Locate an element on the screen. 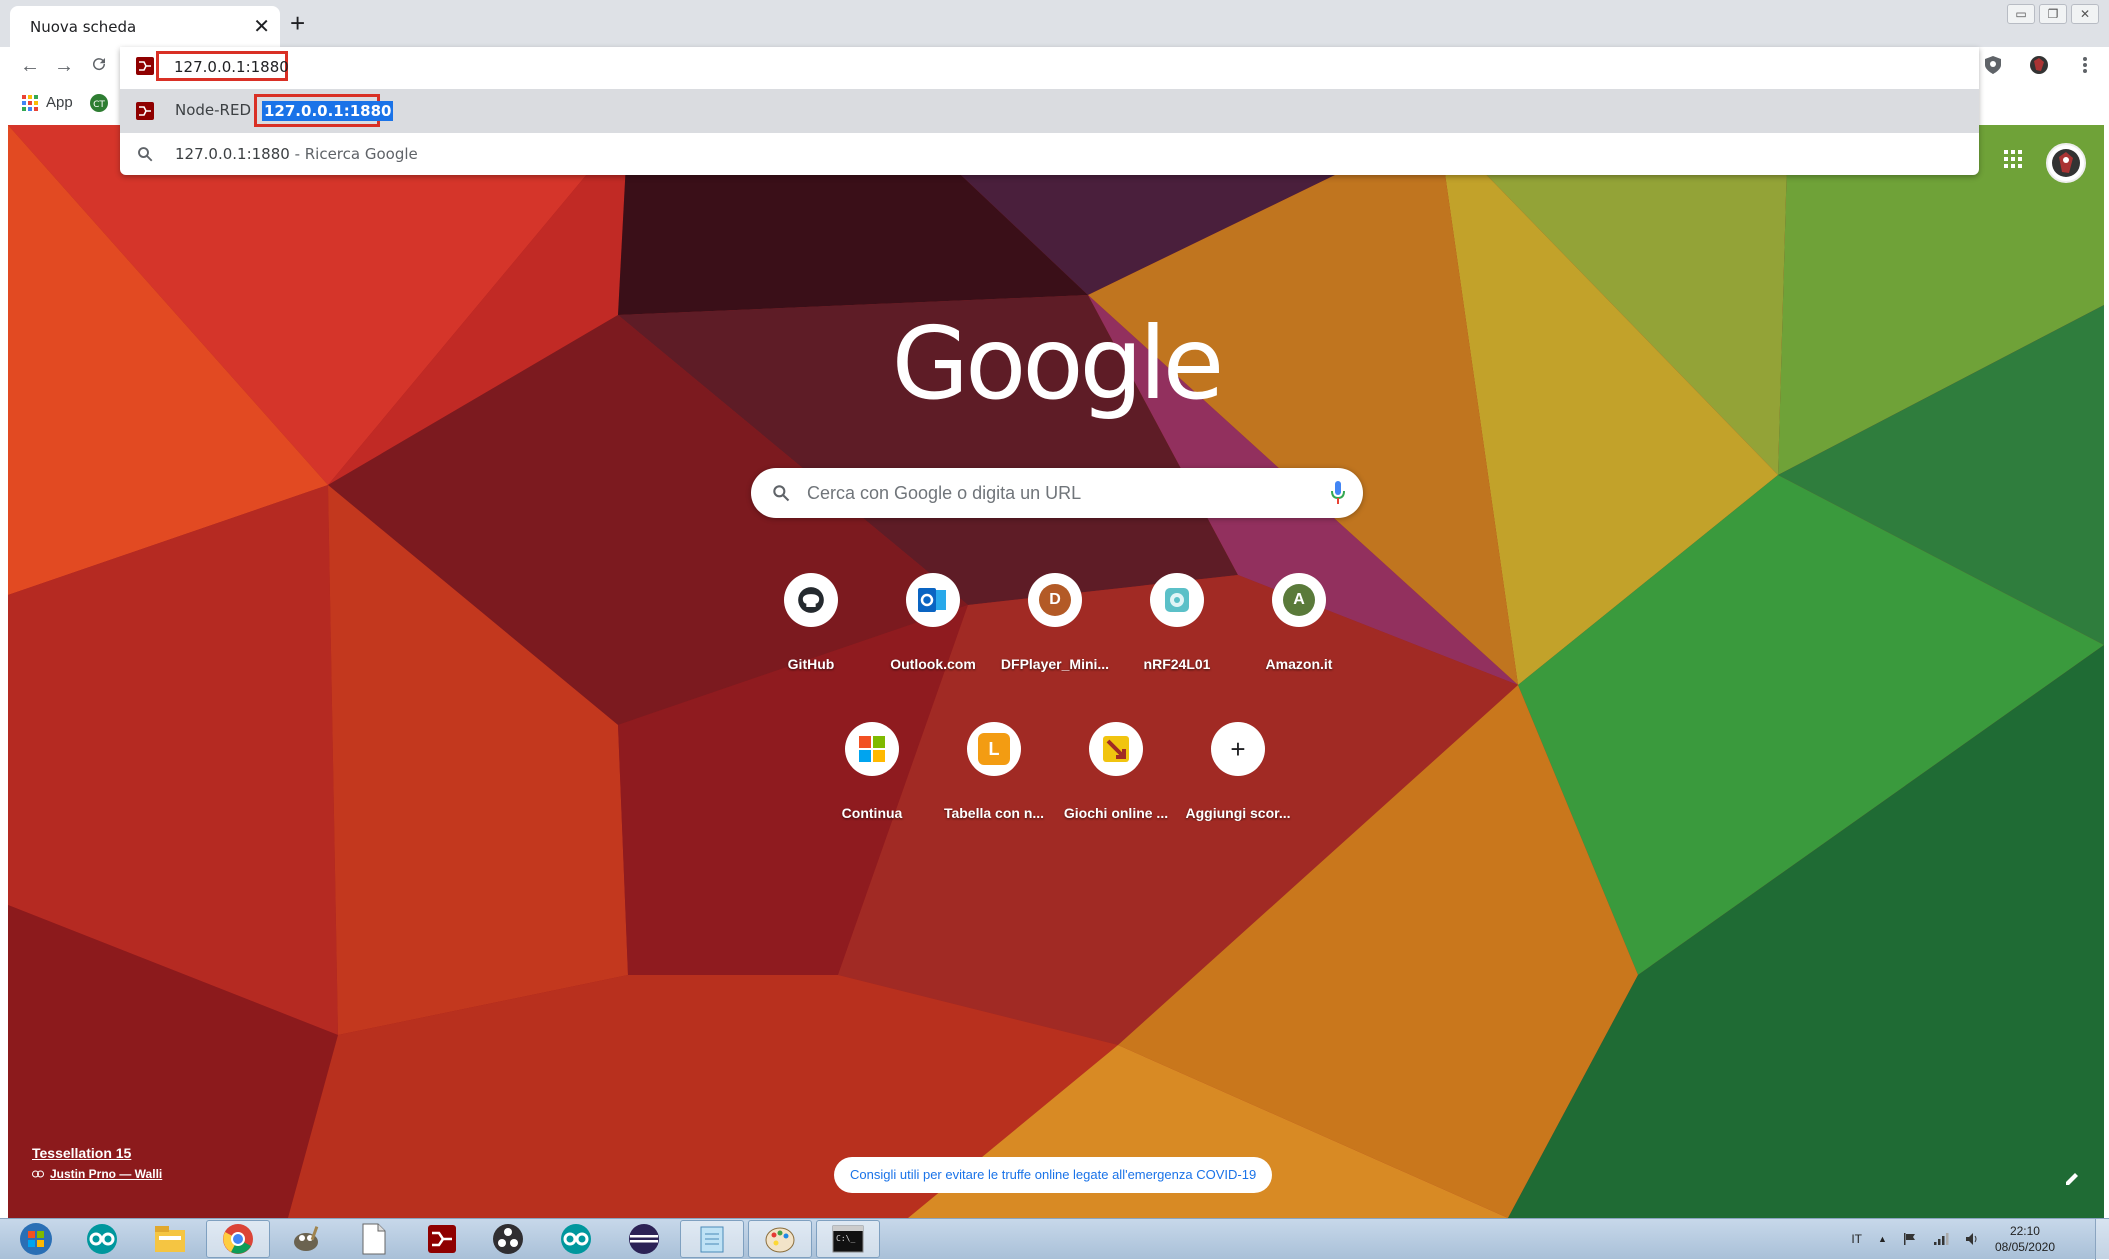  volume-icon is located at coordinates (1972, 1239).